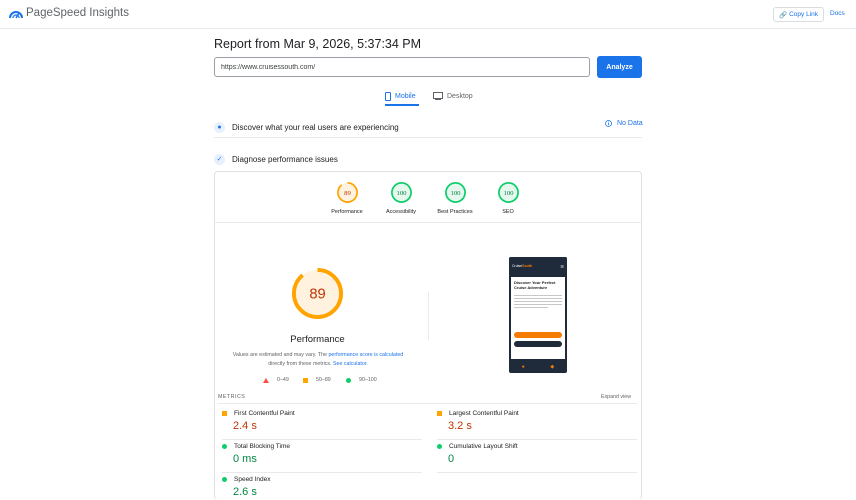 This screenshot has height=500, width=856. Describe the element at coordinates (283, 380) in the screenshot. I see `legend-fail-label: 0–49` at that location.